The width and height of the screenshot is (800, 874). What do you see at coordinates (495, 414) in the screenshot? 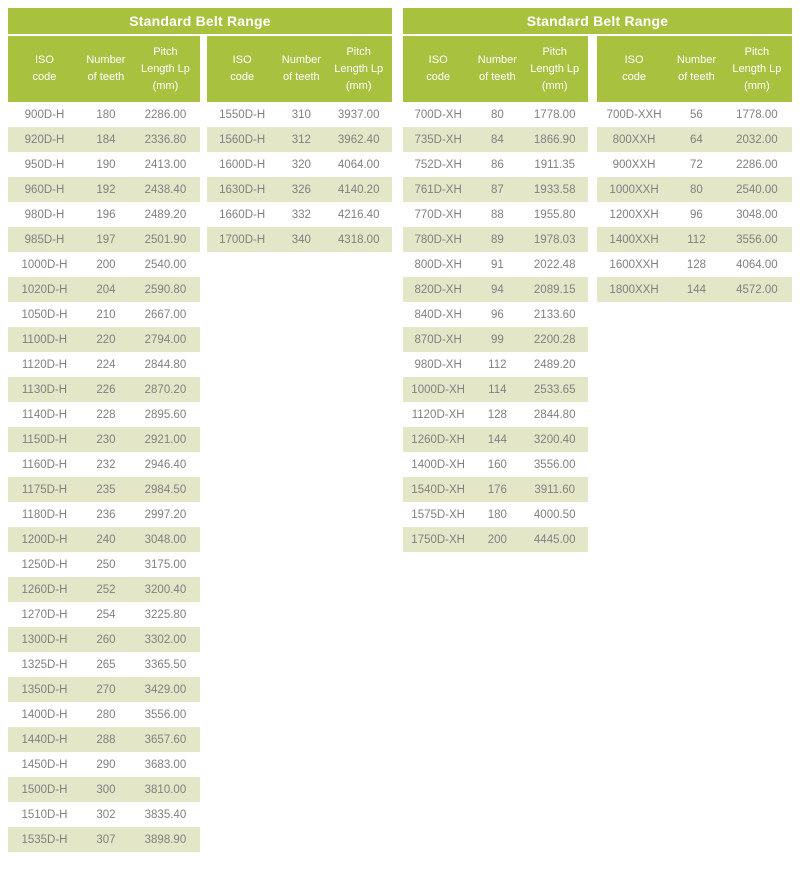
I see `table-row: 1120D-XH 128 2844.80` at bounding box center [495, 414].